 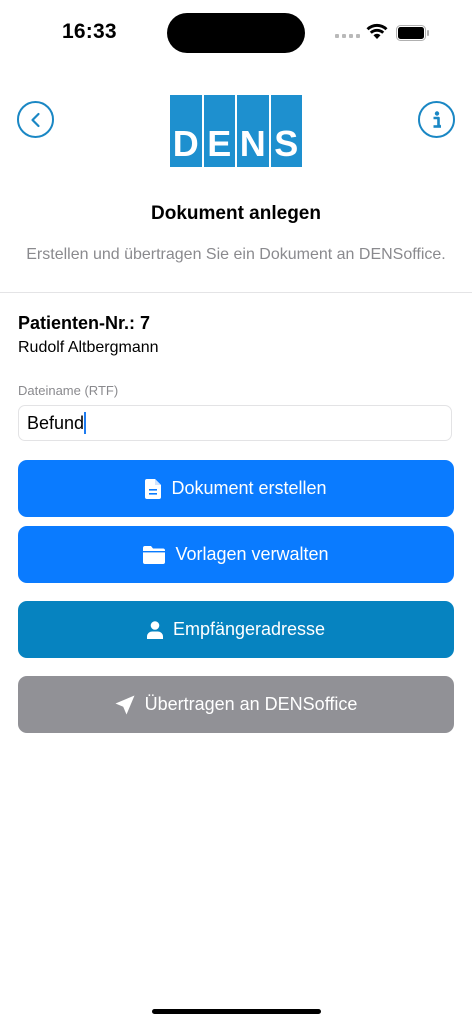 I want to click on manage-templates-label: Vorlagen verwalten, so click(x=252, y=554).